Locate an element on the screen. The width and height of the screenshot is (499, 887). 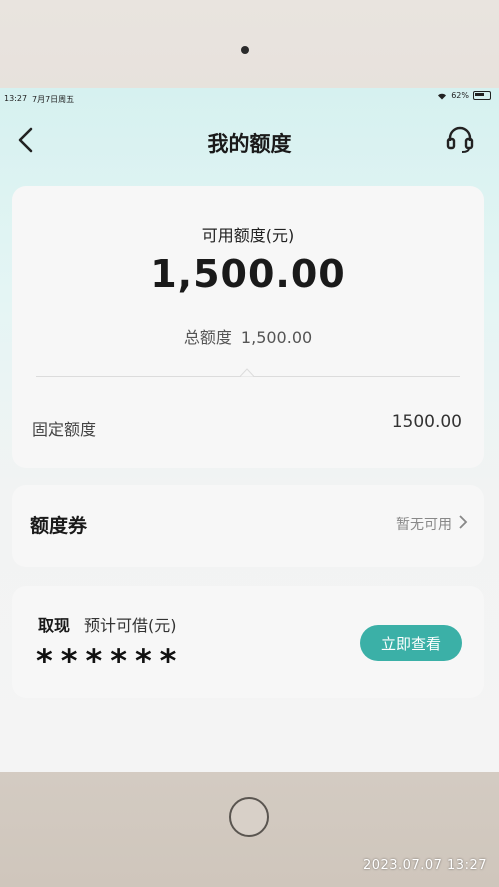
nav-bar: 我的额度 is located at coordinates (249, 140).